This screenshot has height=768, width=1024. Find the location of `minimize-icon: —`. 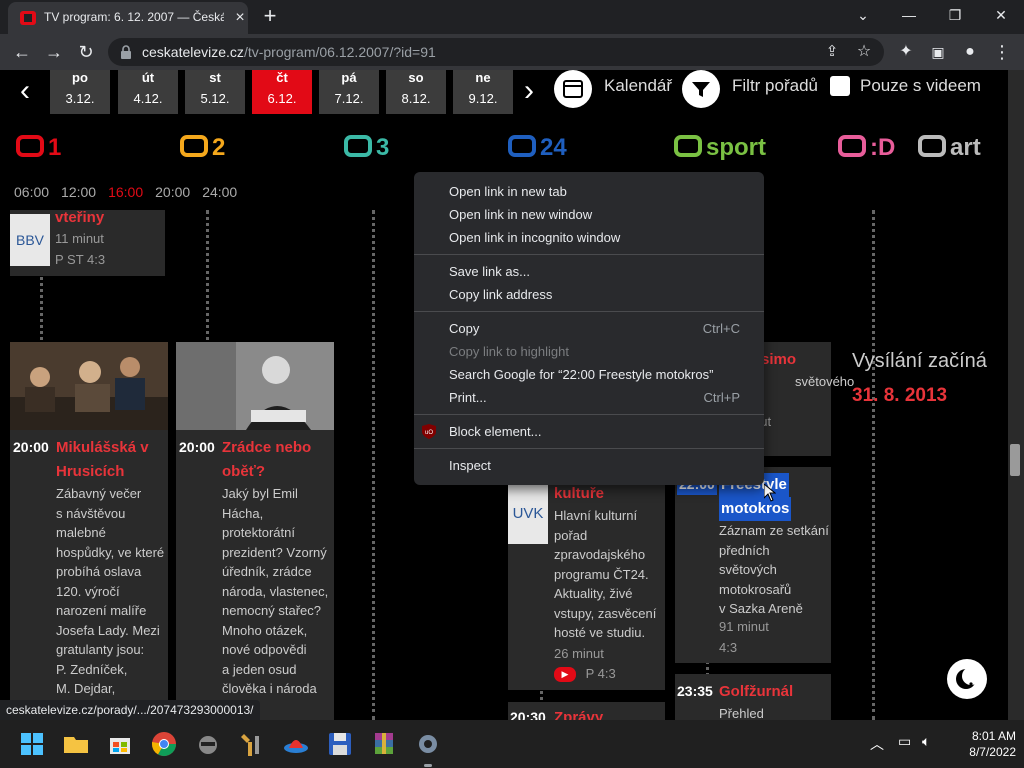

minimize-icon: — is located at coordinates (909, 15).